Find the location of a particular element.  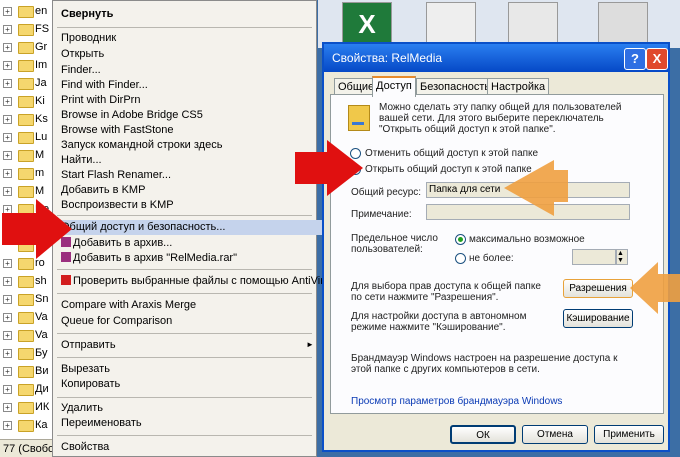

tree-row: + m is located at coordinates (30, 174).